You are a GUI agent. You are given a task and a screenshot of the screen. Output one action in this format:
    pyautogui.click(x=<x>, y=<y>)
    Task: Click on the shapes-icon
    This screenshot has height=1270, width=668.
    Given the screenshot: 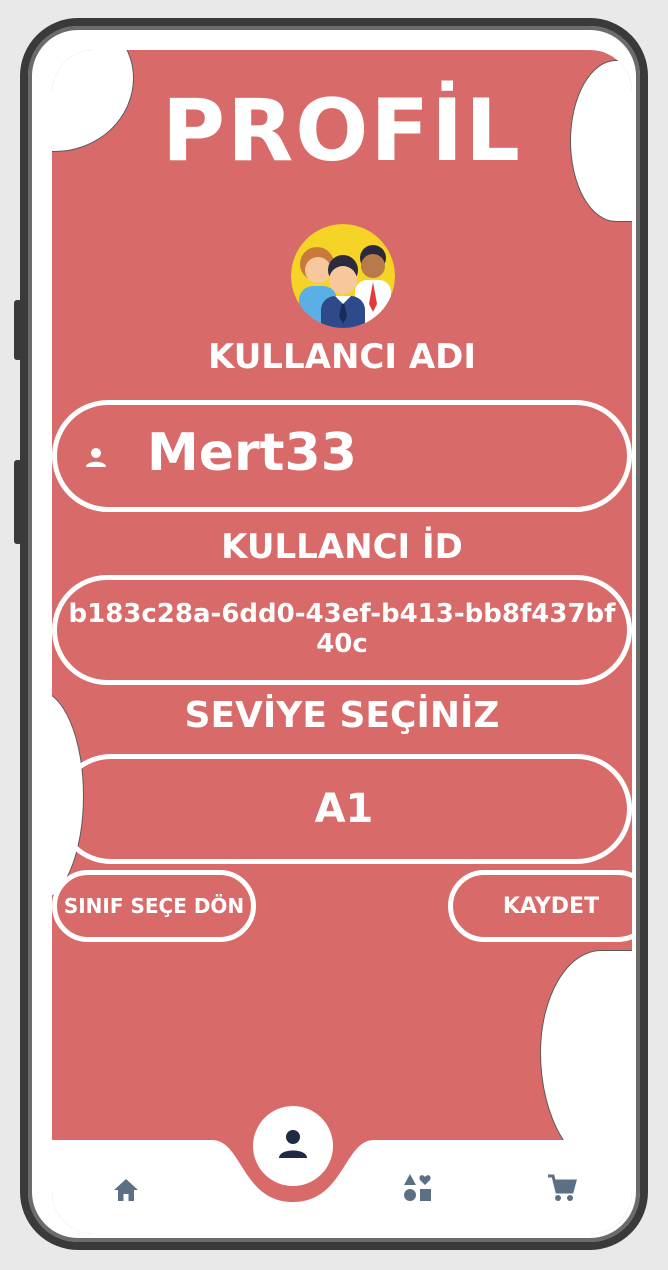 What is the action you would take?
    pyautogui.click(x=418, y=1190)
    